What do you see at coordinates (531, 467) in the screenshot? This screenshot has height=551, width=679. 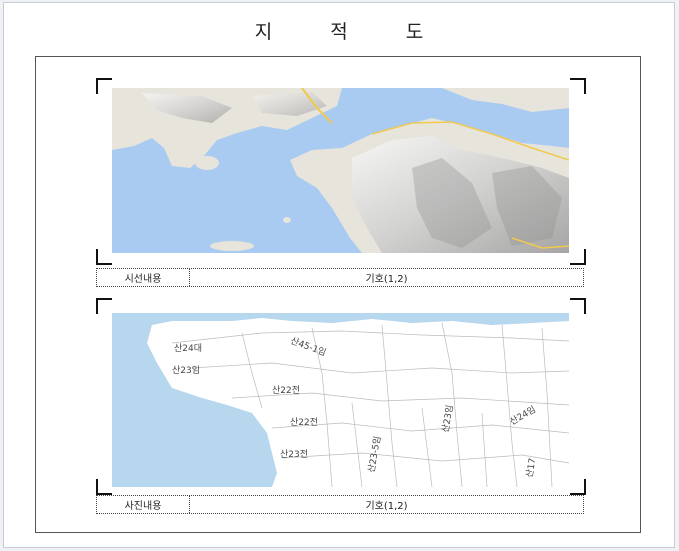 I see `parcel-label: 산17` at bounding box center [531, 467].